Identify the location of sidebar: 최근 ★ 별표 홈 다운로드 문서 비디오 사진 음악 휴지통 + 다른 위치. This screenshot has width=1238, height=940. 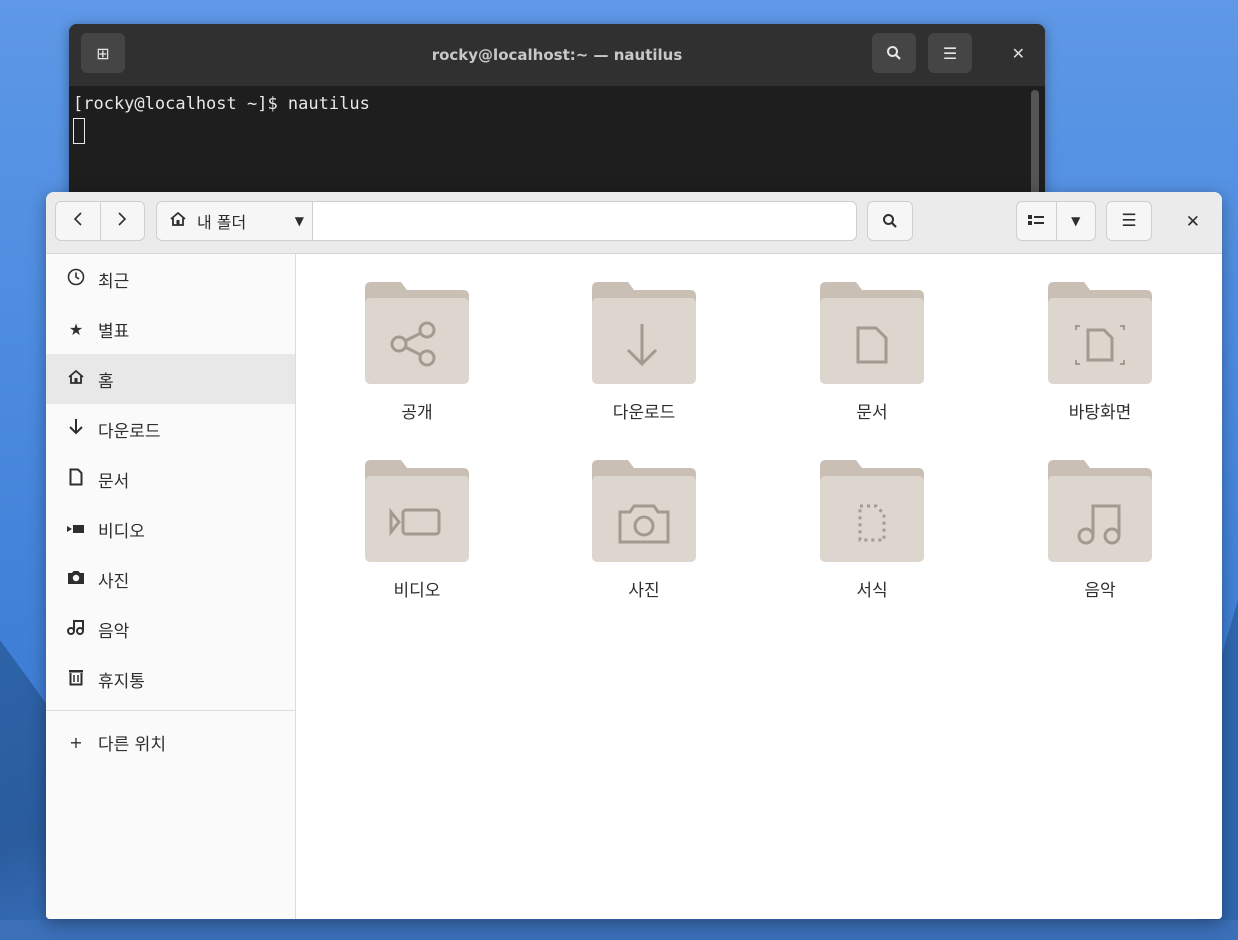
(171, 586).